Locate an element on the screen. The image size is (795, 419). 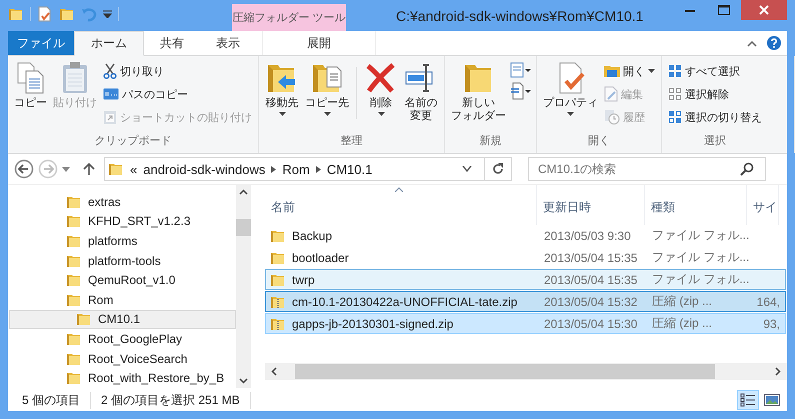
ribbon-tab: 共有 is located at coordinates (172, 43).